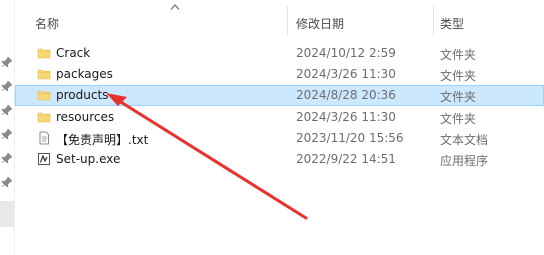  What do you see at coordinates (279, 117) in the screenshot?
I see `file-row: resources 2024/3/26 11:30 文件夹` at bounding box center [279, 117].